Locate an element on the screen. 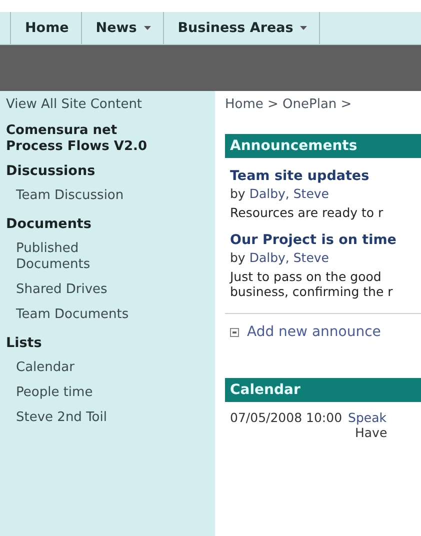  announcement-title: Team site updates is located at coordinates (325, 176).